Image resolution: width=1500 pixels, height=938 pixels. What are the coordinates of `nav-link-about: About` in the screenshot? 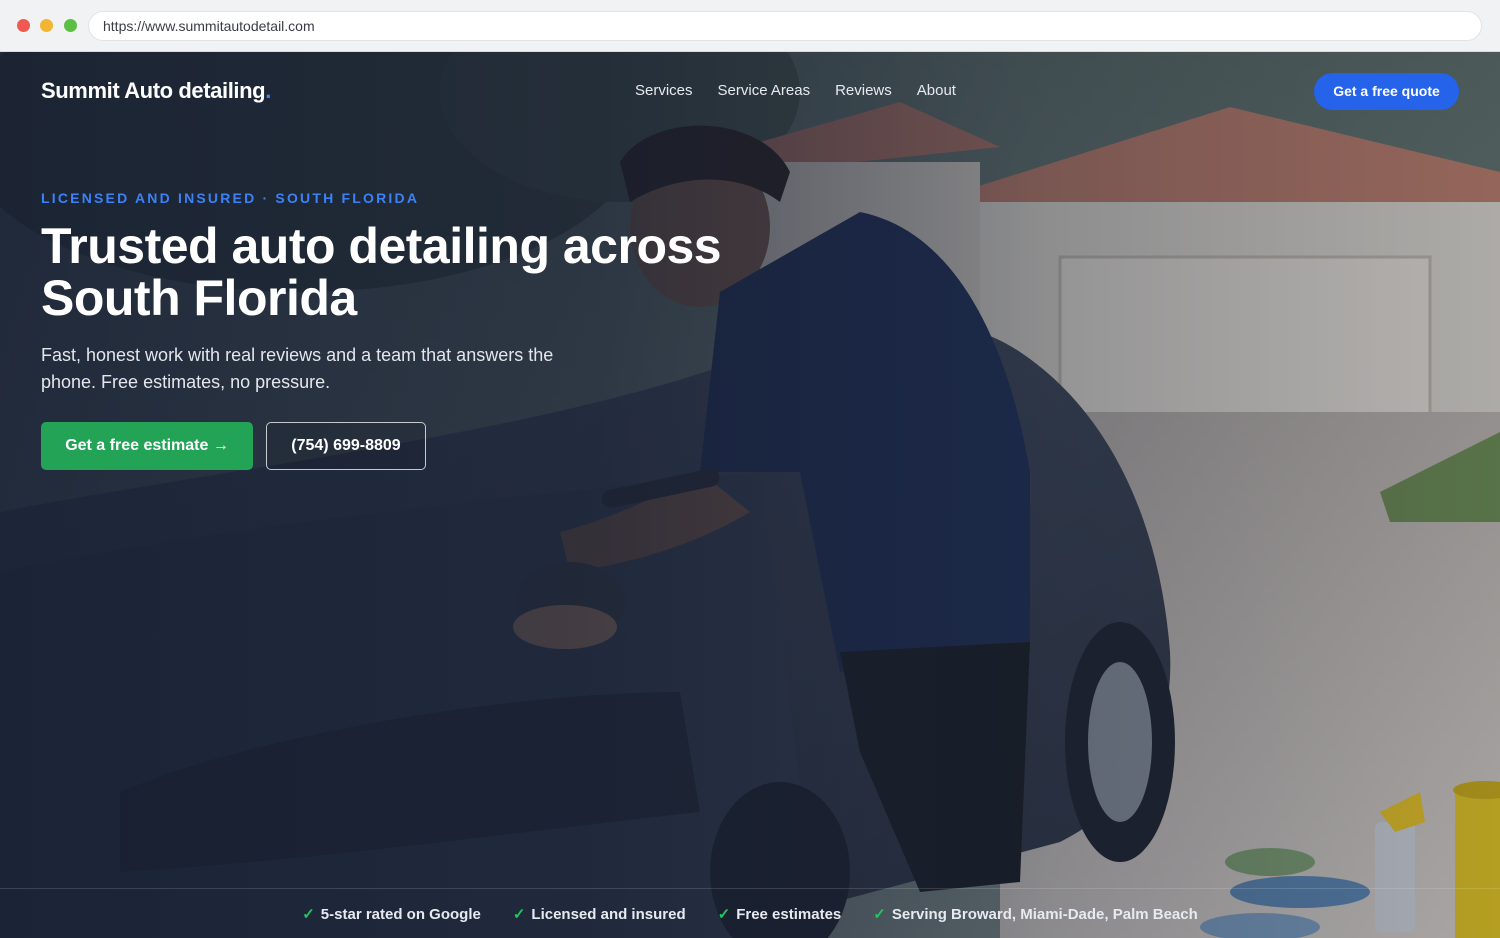 It's located at (936, 90).